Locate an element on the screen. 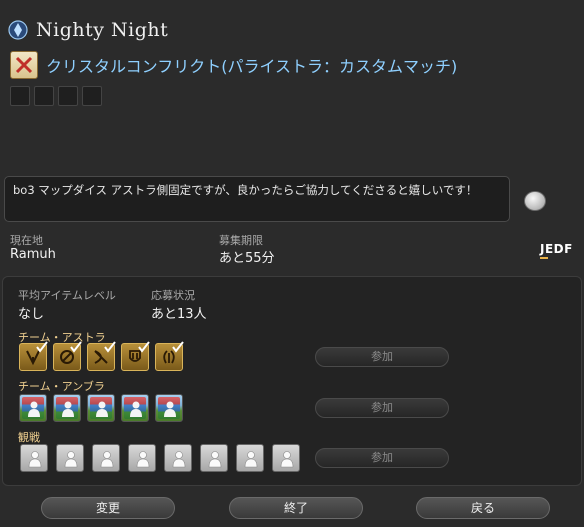 This screenshot has height=527, width=584. back-button: 戻る is located at coordinates (483, 508).